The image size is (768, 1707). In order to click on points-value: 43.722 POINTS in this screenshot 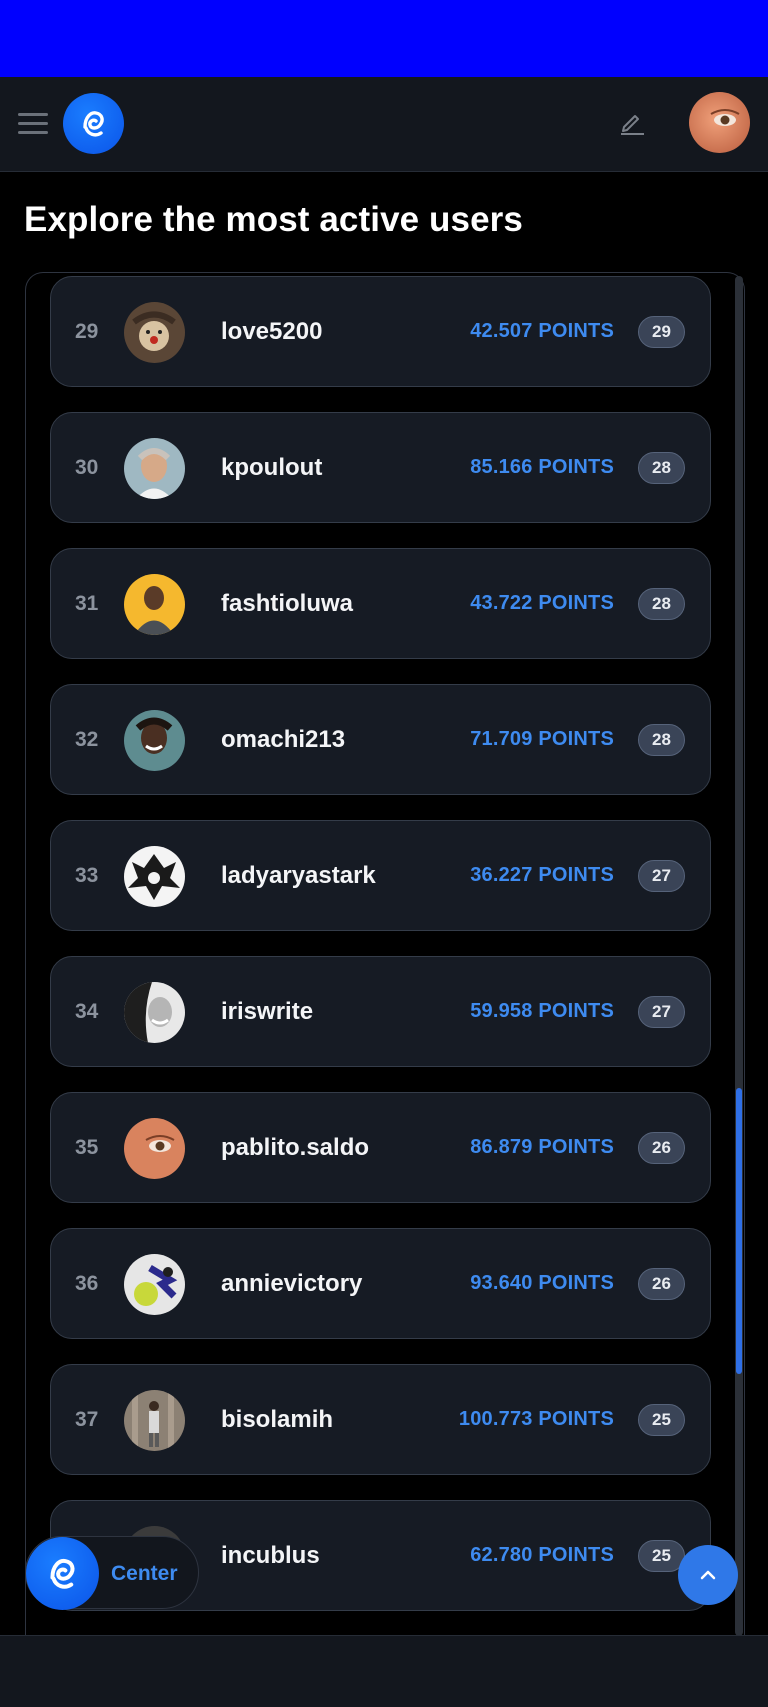, I will do `click(542, 603)`.